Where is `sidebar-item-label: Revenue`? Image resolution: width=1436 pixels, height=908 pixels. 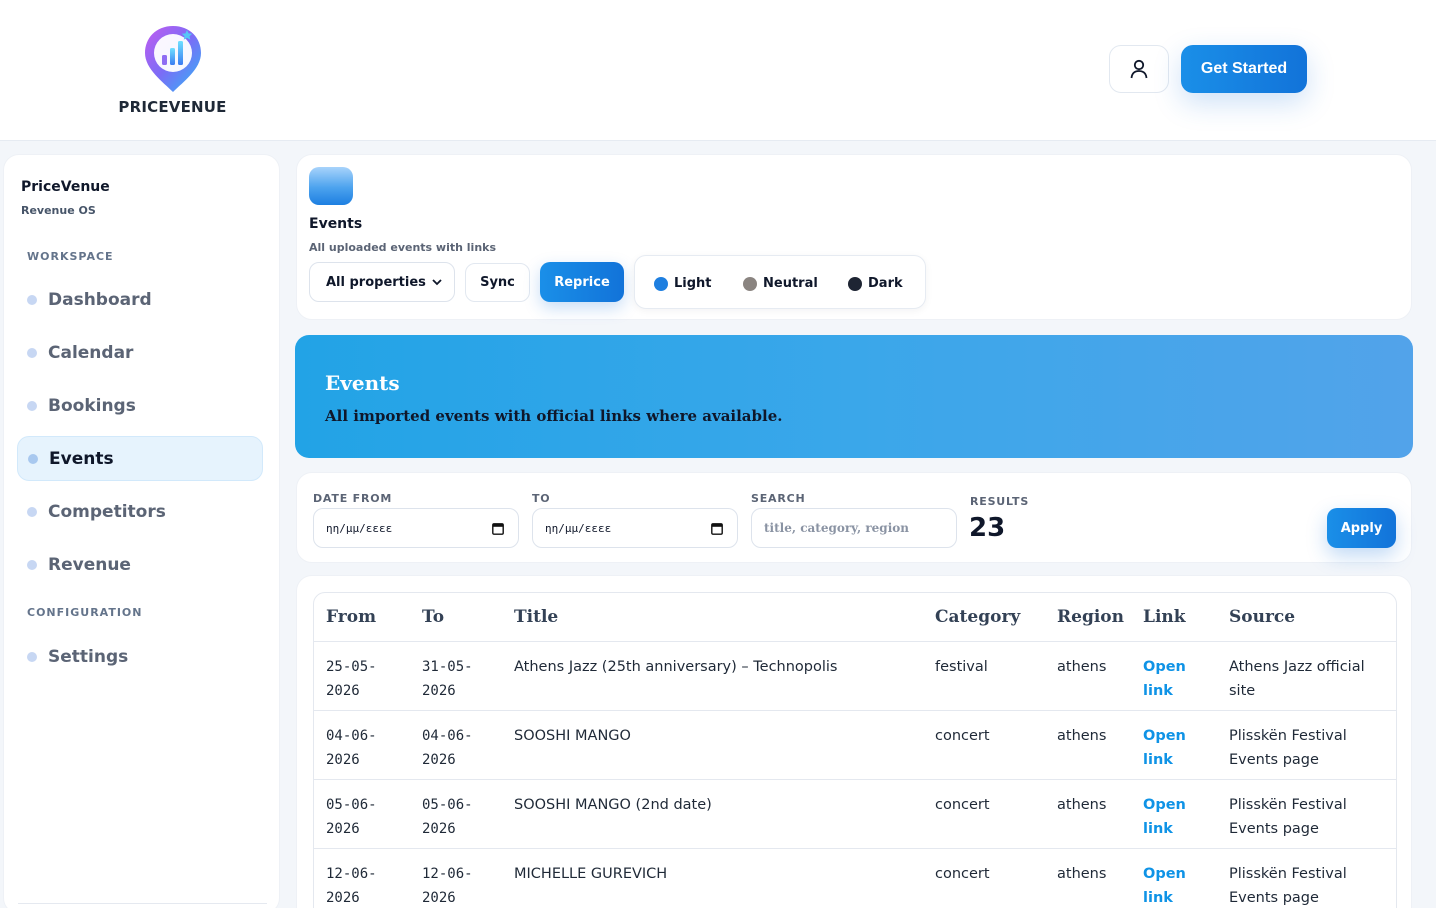 sidebar-item-label: Revenue is located at coordinates (89, 564).